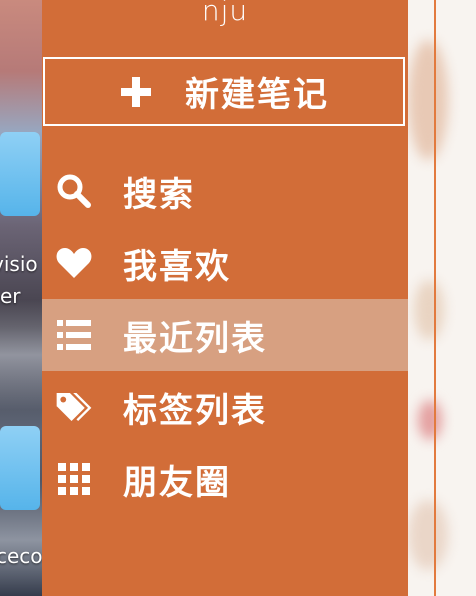 This screenshot has width=476, height=596. What do you see at coordinates (159, 194) in the screenshot?
I see `sidebar-item-label: 搜索` at bounding box center [159, 194].